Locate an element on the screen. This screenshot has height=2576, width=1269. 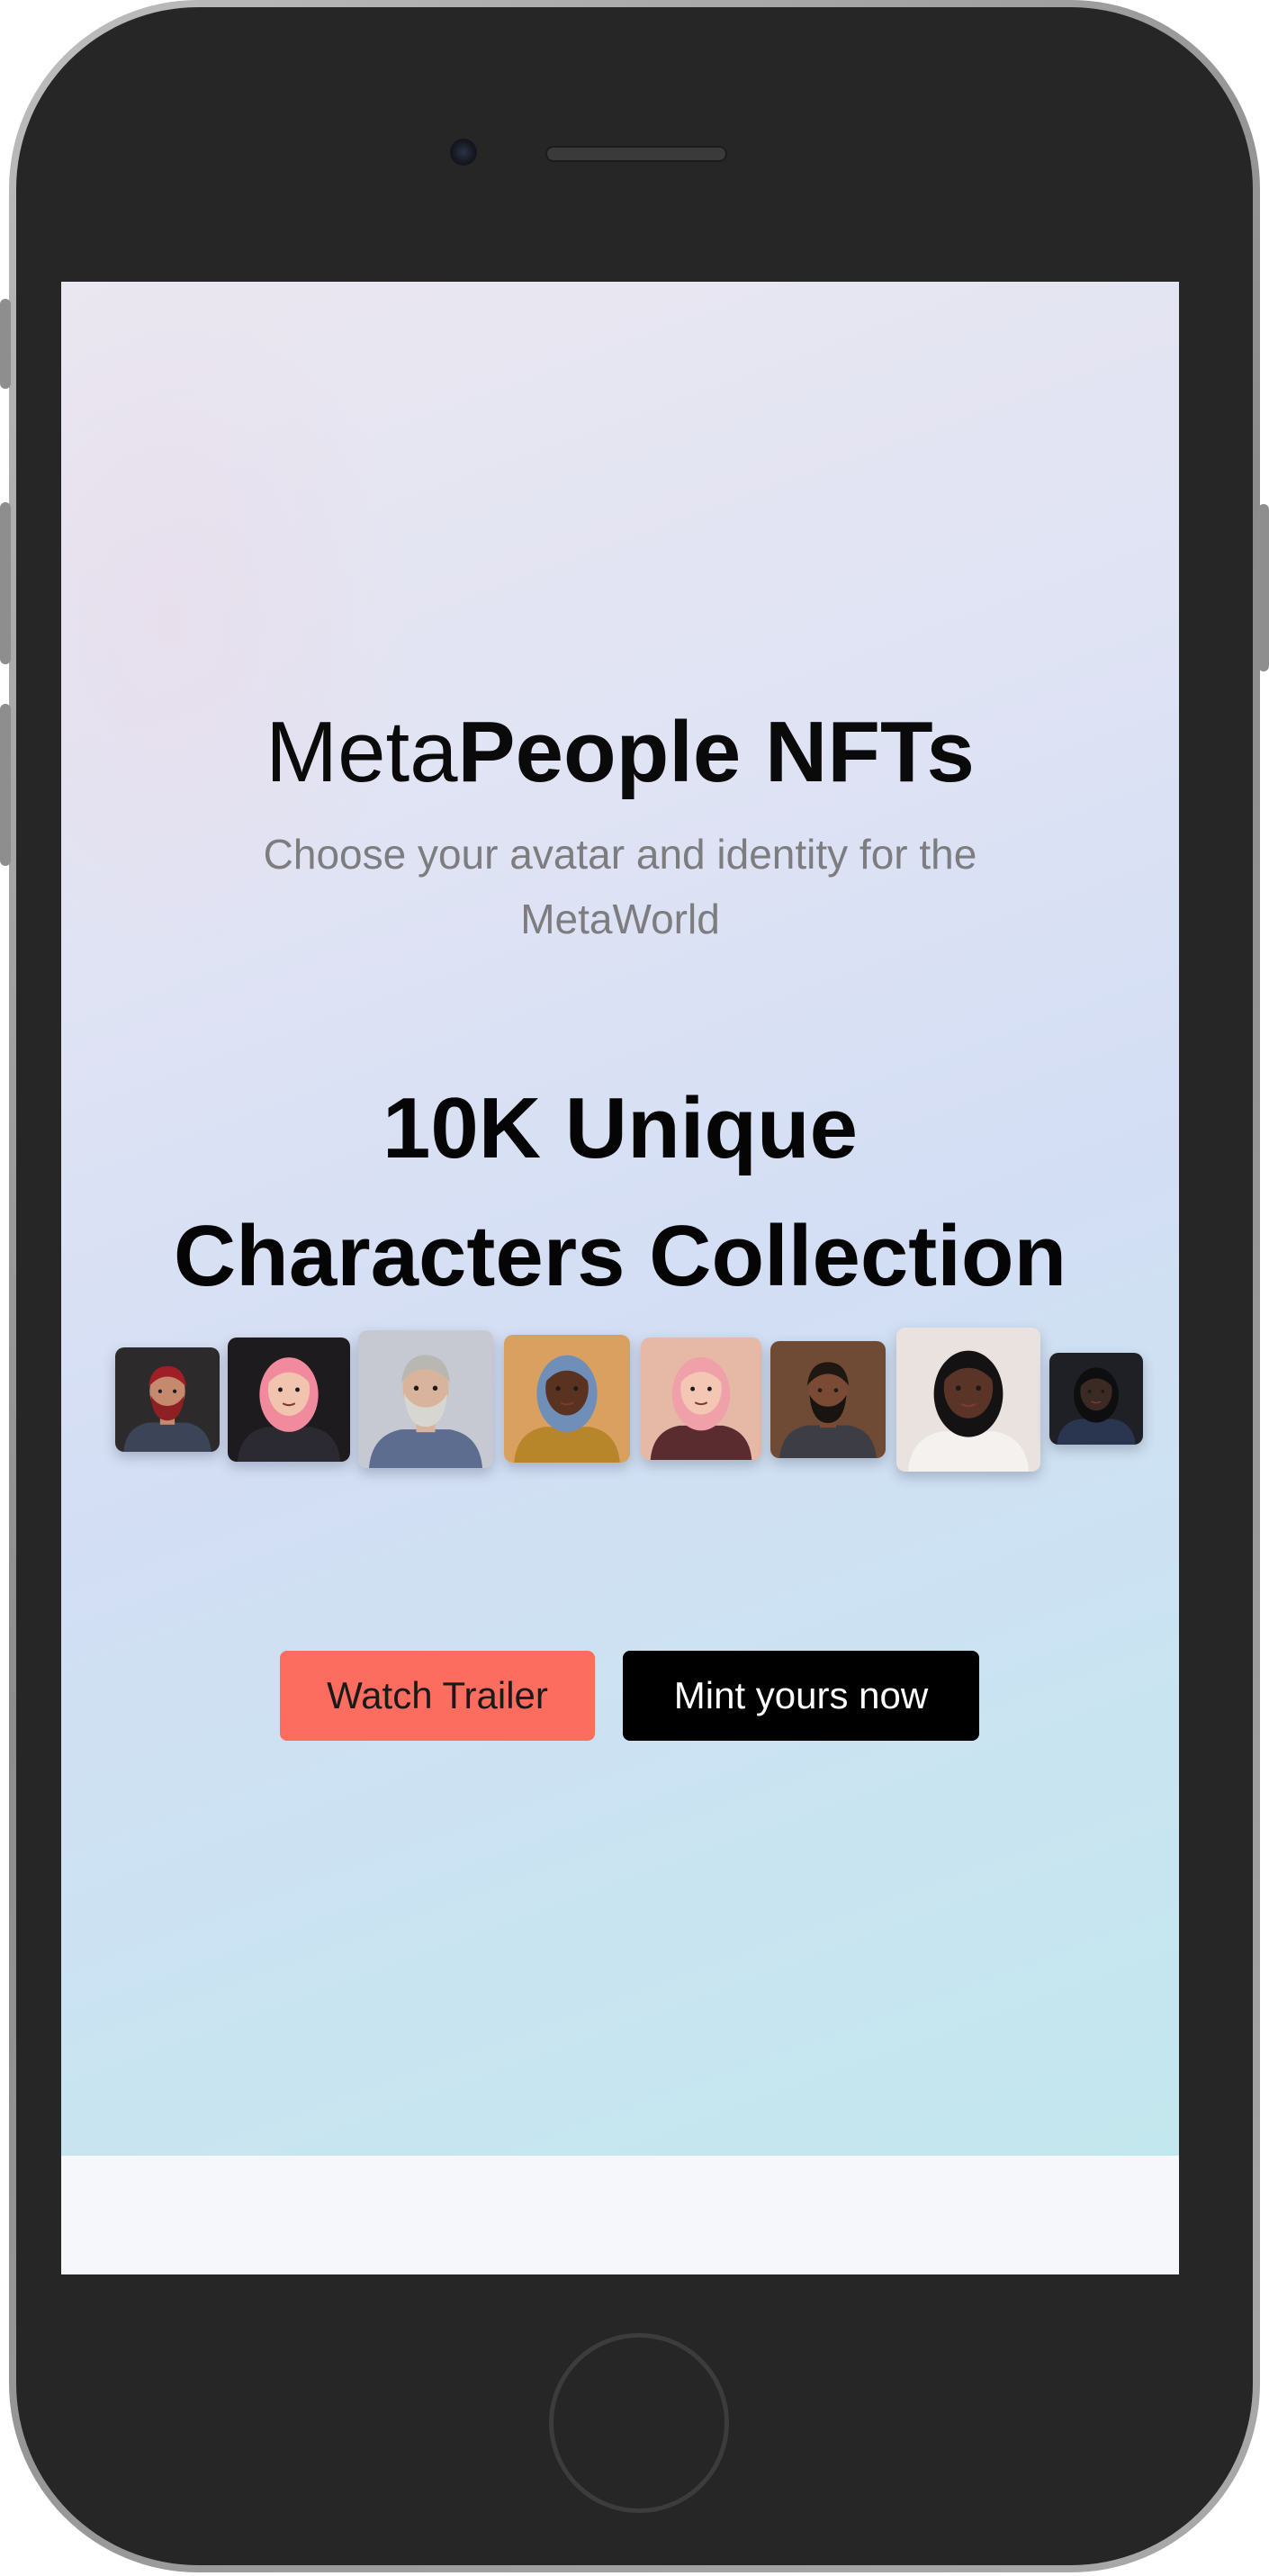
avatar-thumbnail-bald-bearded-man is located at coordinates (828, 1399).